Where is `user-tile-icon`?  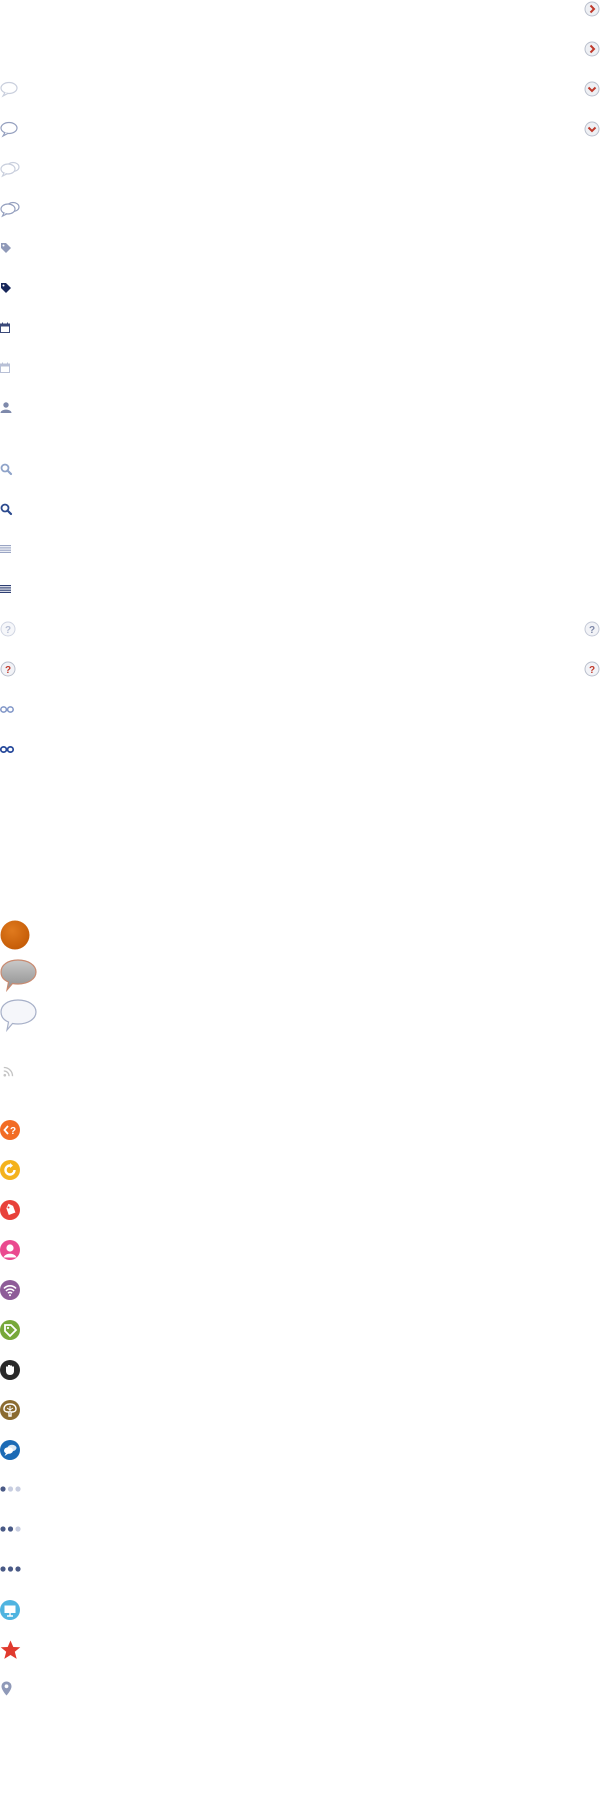 user-tile-icon is located at coordinates (10, 1250).